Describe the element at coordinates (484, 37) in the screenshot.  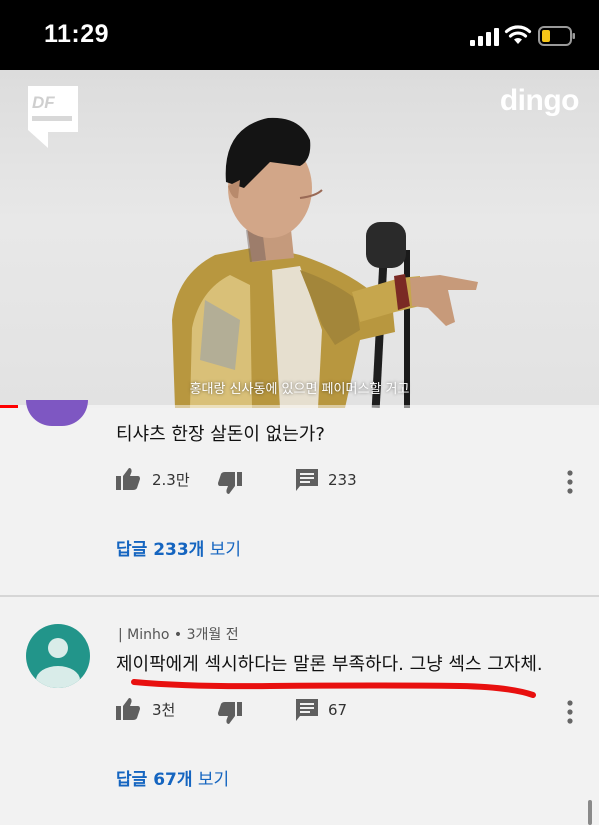
I see `cellular-signal-icon` at that location.